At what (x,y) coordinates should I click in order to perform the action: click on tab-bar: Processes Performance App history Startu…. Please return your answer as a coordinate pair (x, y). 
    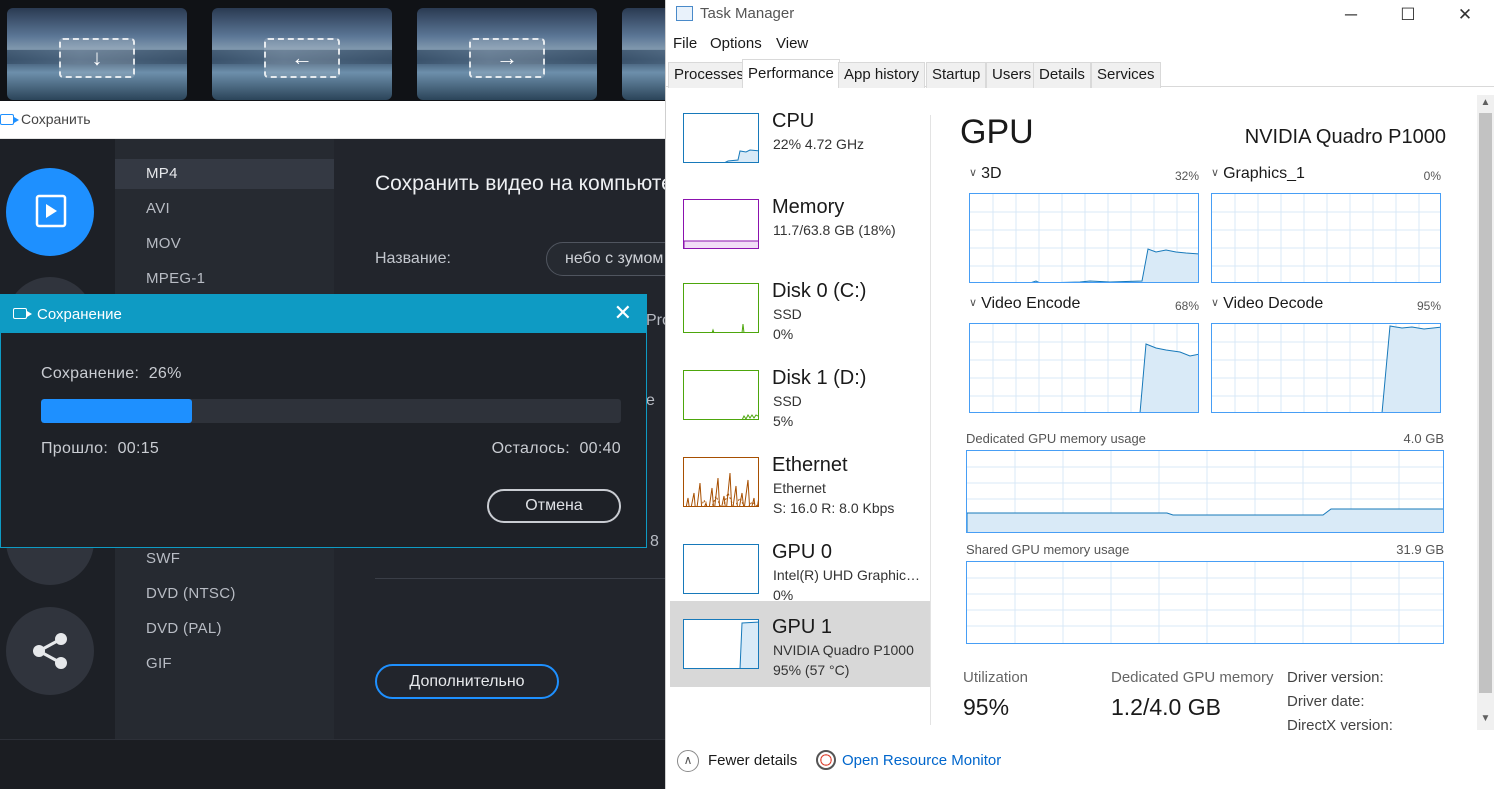
    Looking at the image, I should click on (1080, 73).